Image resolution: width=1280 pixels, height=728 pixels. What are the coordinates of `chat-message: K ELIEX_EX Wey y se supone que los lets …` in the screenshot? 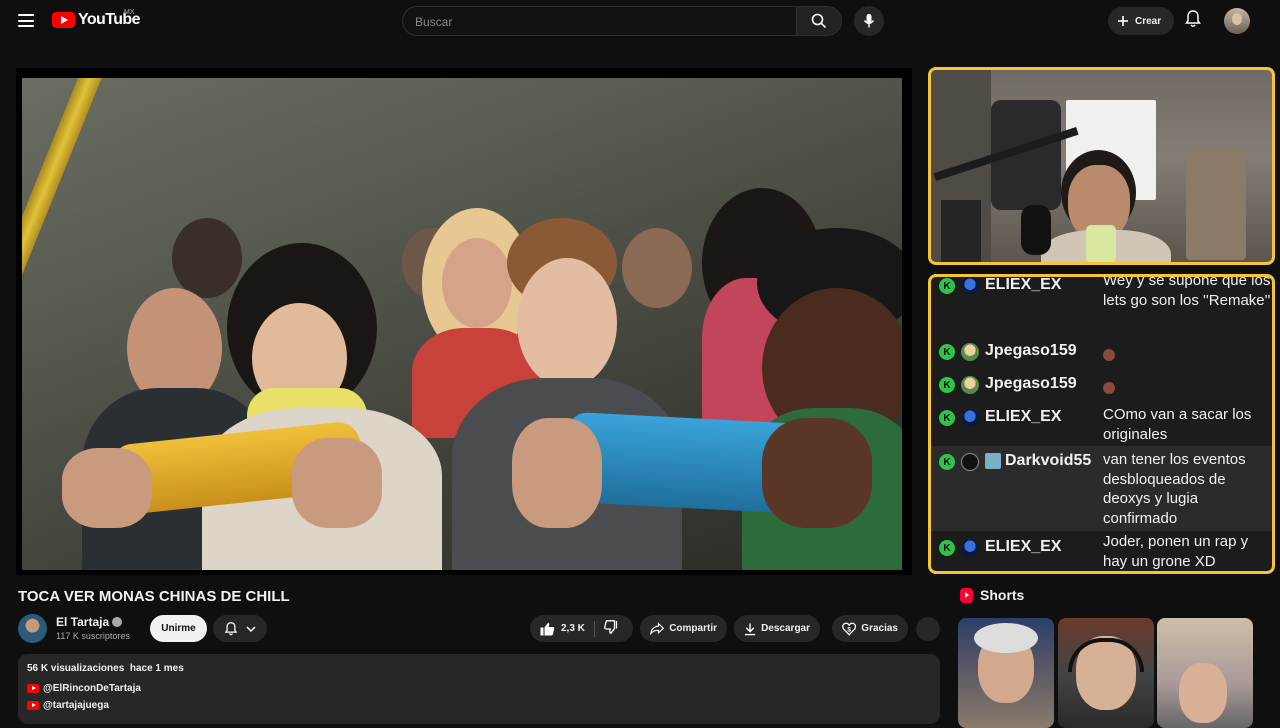 It's located at (1101, 307).